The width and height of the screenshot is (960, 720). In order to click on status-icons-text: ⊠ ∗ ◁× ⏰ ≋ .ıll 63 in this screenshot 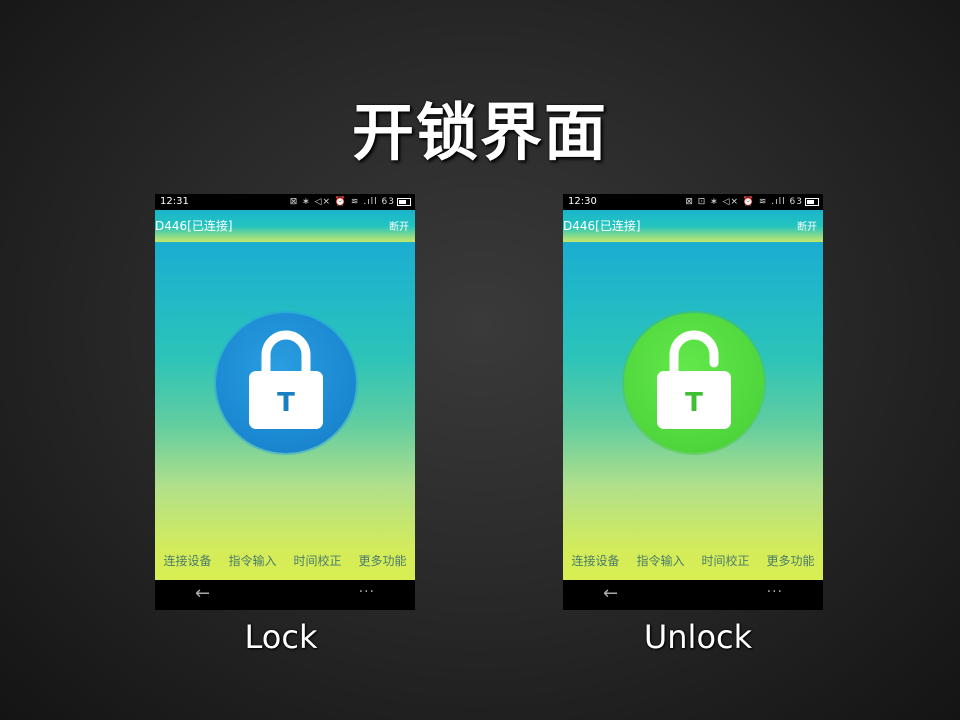, I will do `click(342, 202)`.